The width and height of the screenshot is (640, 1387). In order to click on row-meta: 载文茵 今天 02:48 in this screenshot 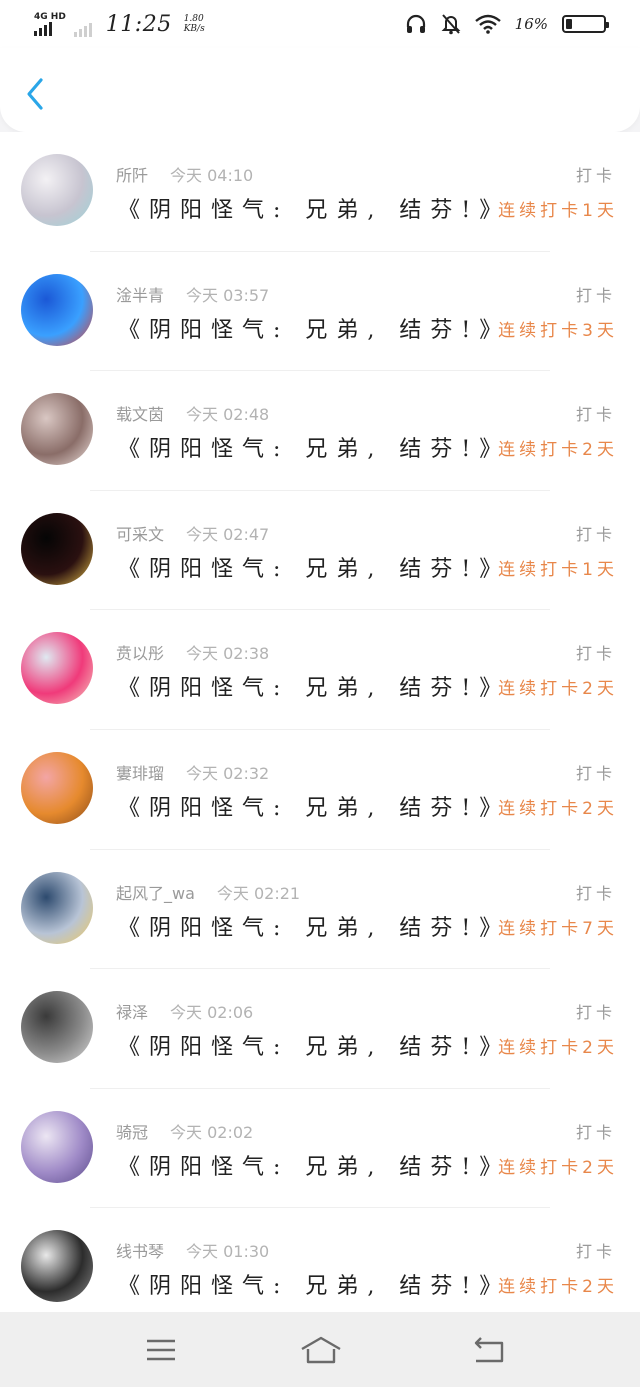, I will do `click(192, 413)`.